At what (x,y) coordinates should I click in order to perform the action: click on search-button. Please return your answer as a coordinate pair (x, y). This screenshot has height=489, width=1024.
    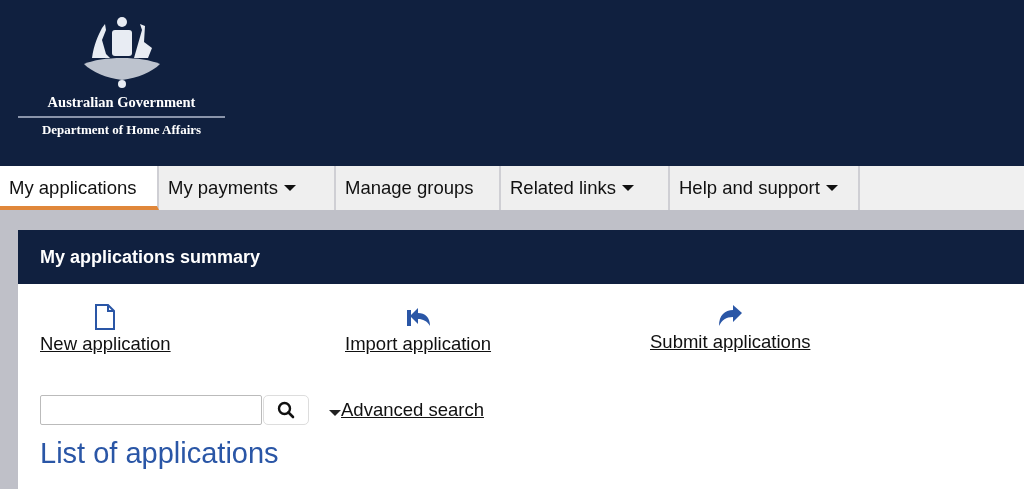
    Looking at the image, I should click on (286, 410).